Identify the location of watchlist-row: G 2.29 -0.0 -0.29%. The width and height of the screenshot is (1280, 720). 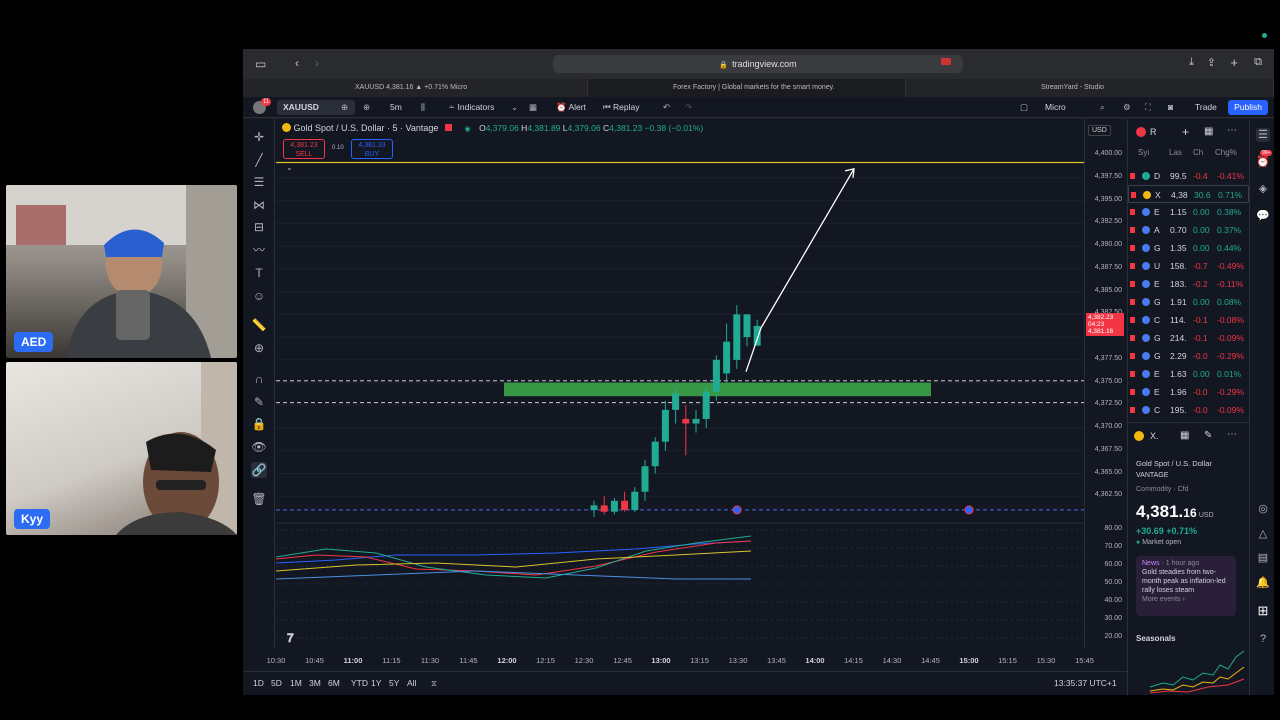
(1188, 356).